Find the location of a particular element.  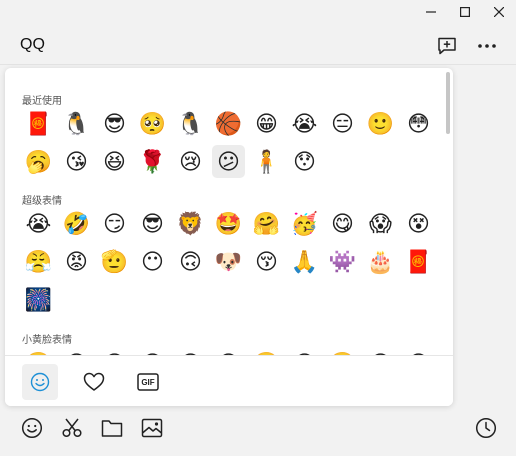

emoji-laughing-face: 😆 is located at coordinates (114, 161).